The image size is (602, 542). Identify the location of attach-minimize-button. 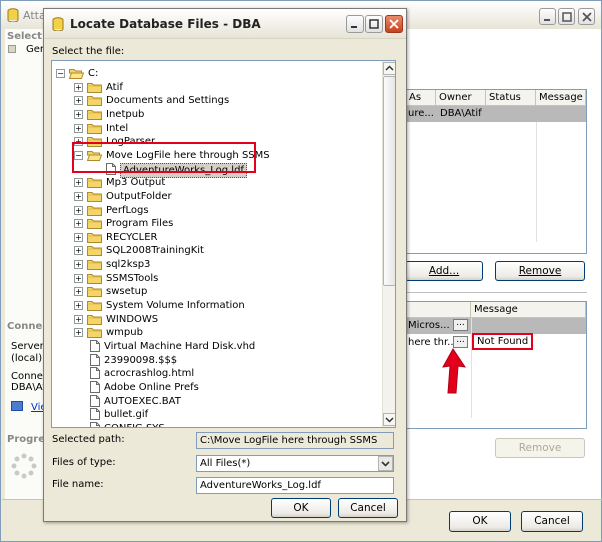
(547, 16).